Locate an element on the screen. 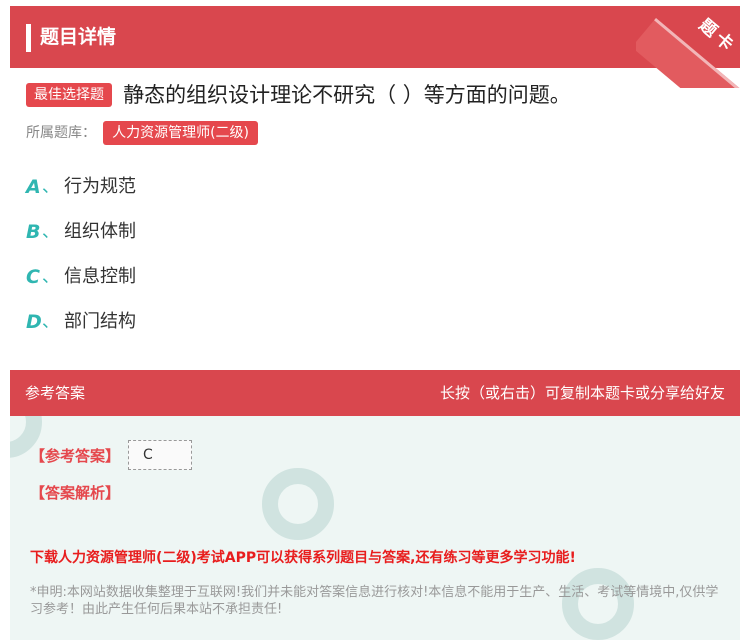 This screenshot has height=640, width=750. option-letter: C is located at coordinates (33, 277).